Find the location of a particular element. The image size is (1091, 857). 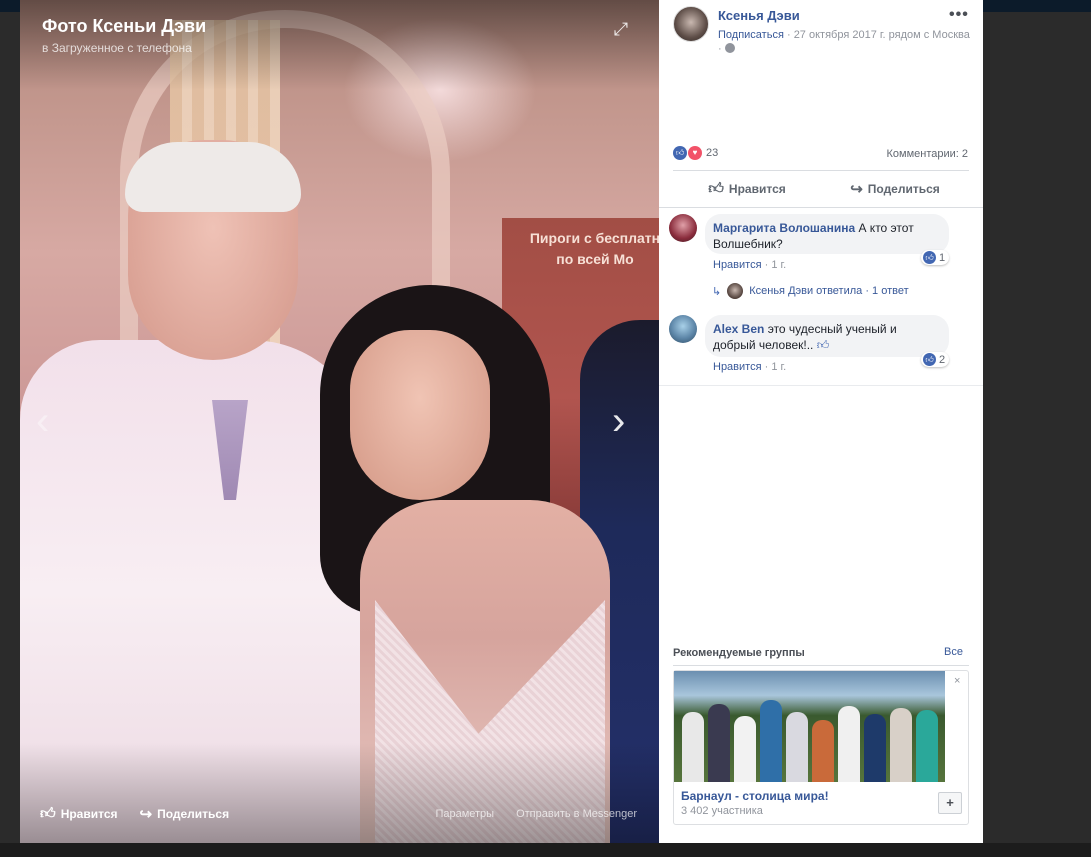

photo-share-label: Поделиться is located at coordinates (193, 814).